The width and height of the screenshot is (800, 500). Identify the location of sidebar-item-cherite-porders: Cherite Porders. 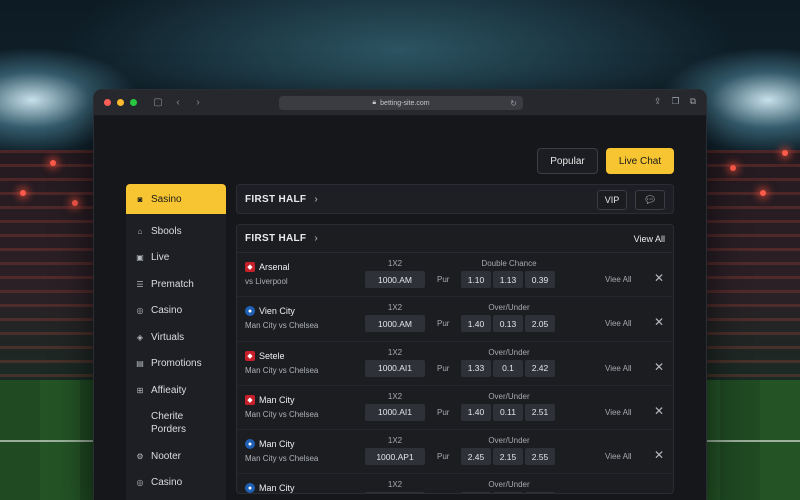
(166, 423).